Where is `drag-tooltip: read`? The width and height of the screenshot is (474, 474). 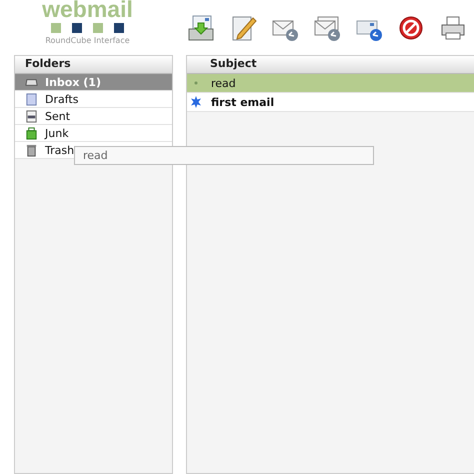
drag-tooltip: read is located at coordinates (224, 155).